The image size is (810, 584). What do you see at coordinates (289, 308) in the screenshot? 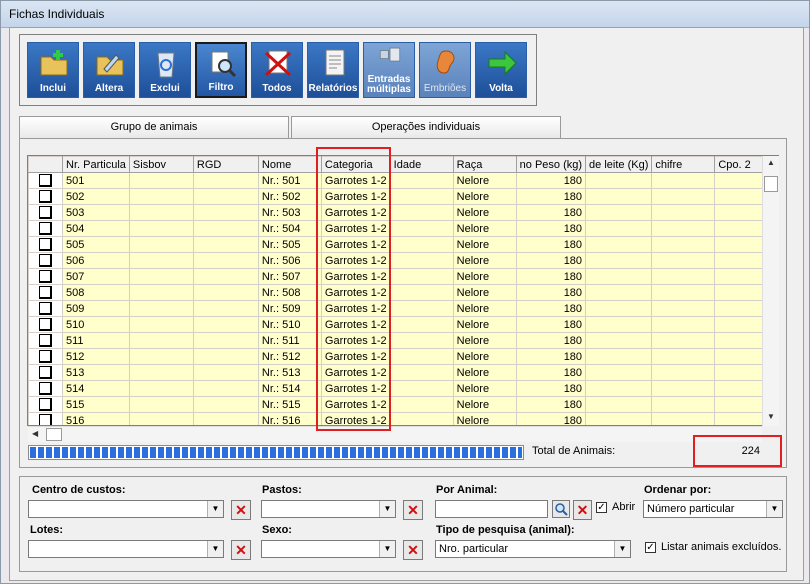
I see `table-cell: Nr.: 509` at bounding box center [289, 308].